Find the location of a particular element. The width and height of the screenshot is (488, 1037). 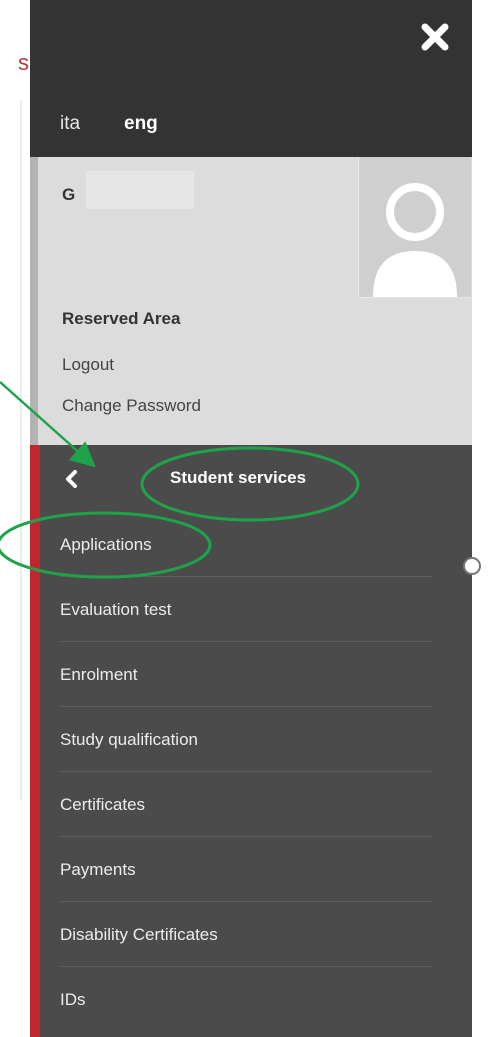

chevron-left-icon is located at coordinates (71, 479).